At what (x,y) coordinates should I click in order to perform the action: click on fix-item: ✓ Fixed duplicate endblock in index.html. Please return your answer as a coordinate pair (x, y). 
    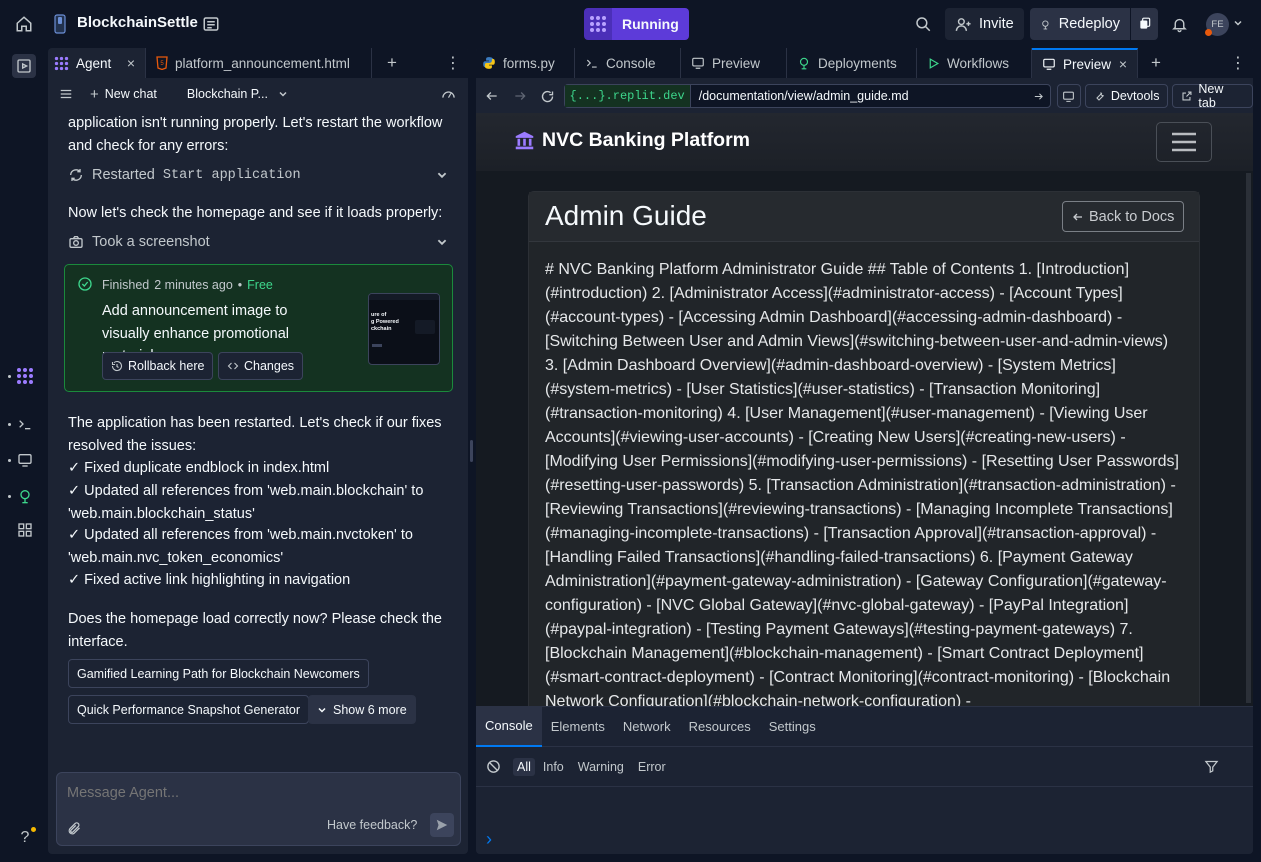
    Looking at the image, I should click on (199, 468).